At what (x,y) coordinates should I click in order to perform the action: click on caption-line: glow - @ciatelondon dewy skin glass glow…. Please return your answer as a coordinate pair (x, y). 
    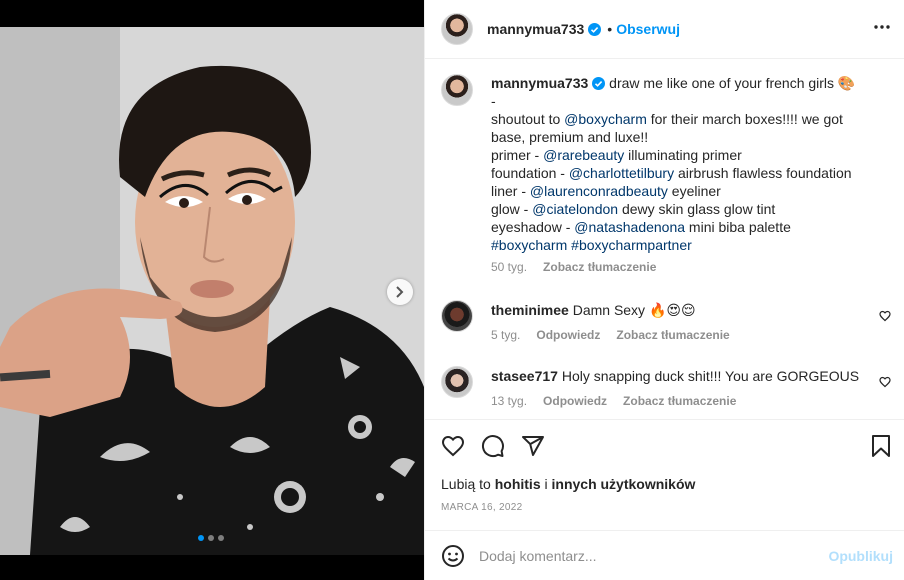
    Looking at the image, I should click on (686, 209).